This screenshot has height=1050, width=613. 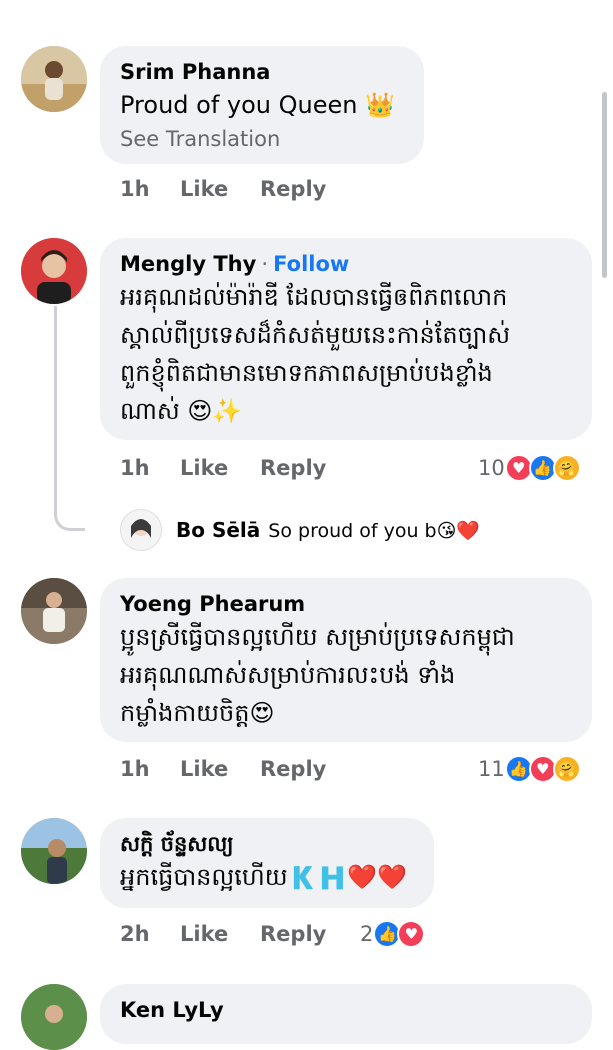 I want to click on comment-bubble: សក្តិ ច័ន្ទសល្យ អ្នកធ្វើបានល្អហើយ🇰🇭❤️❤️, so click(x=267, y=863).